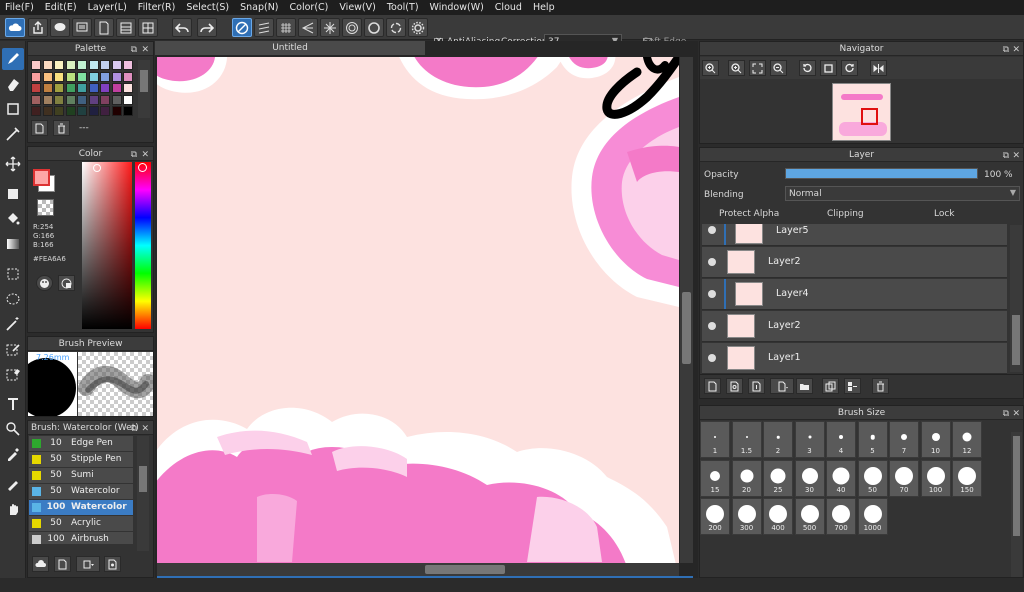 The height and width of the screenshot is (592, 1024). I want to click on brush-size-cell: 40, so click(841, 478).